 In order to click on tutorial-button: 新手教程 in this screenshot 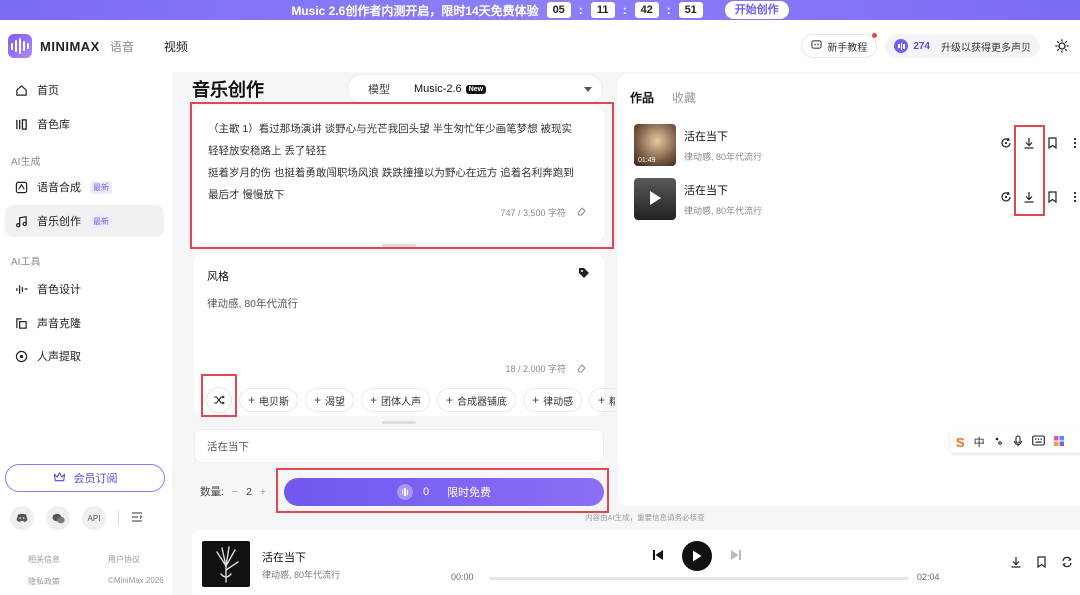, I will do `click(839, 45)`.